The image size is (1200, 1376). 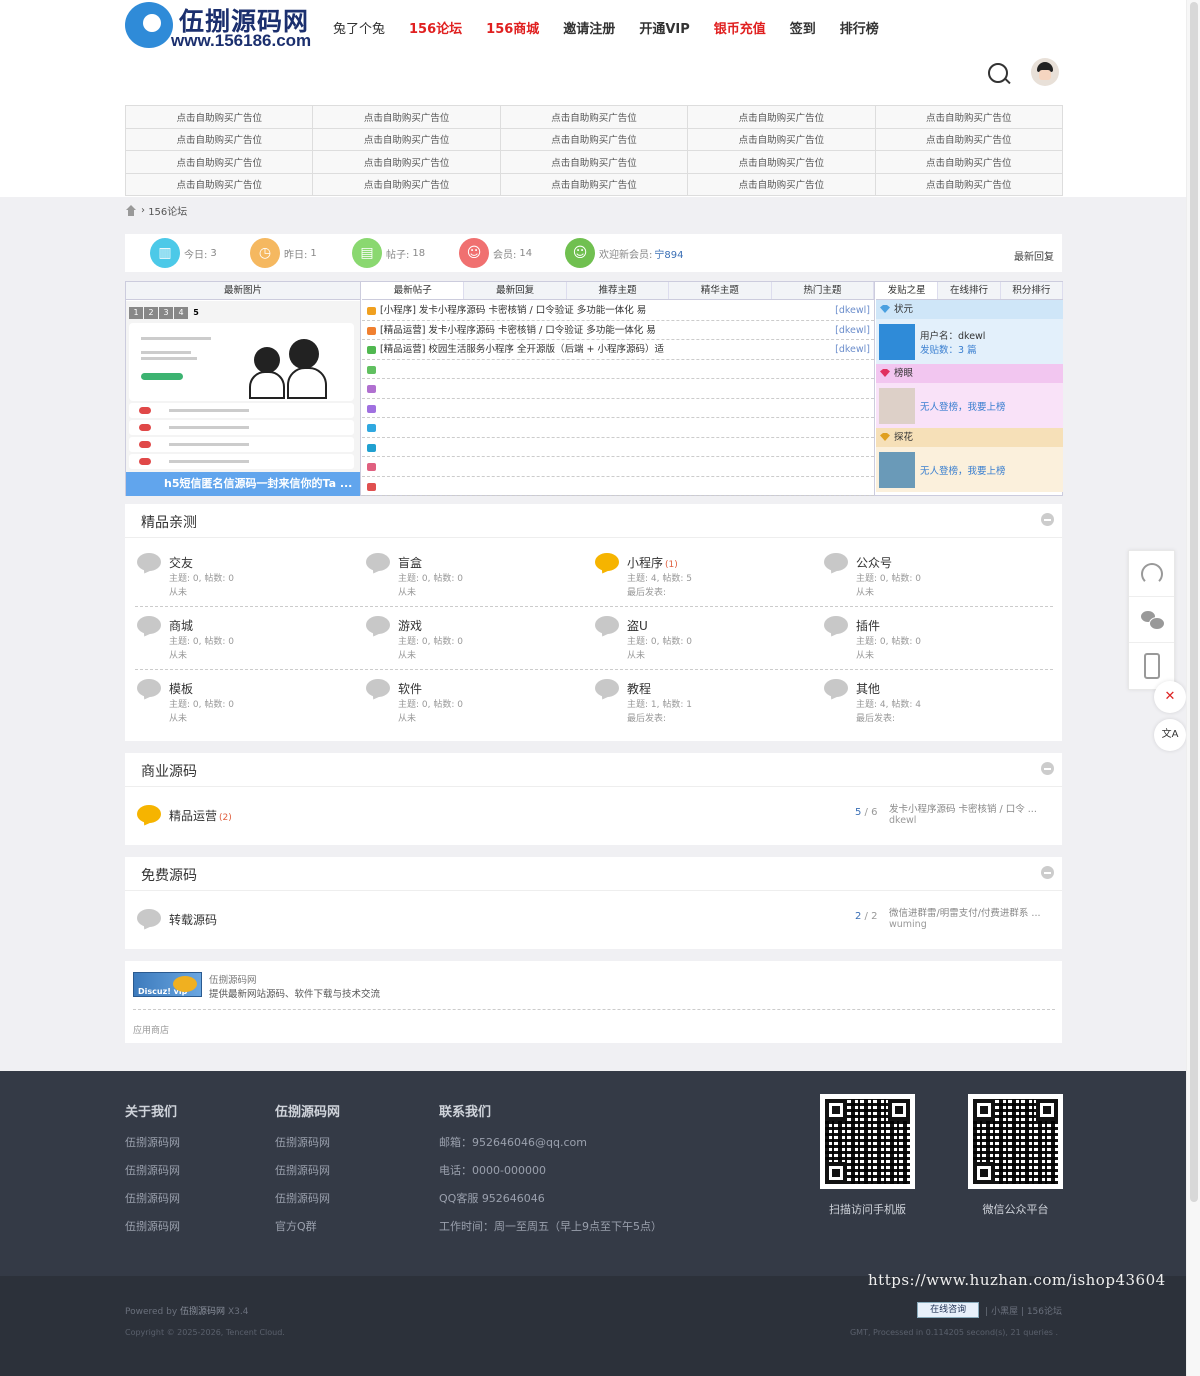 What do you see at coordinates (411, 625) in the screenshot?
I see `forum-name: 游戏` at bounding box center [411, 625].